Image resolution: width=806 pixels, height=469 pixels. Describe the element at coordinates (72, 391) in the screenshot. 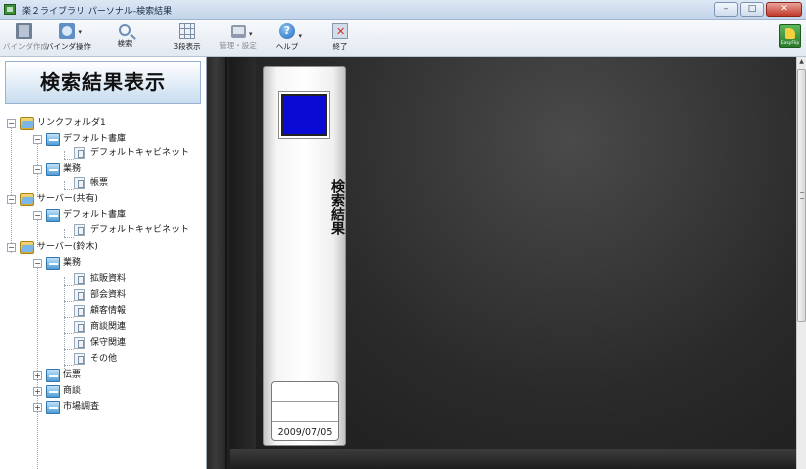

I see `tree-node-label: 商談` at that location.